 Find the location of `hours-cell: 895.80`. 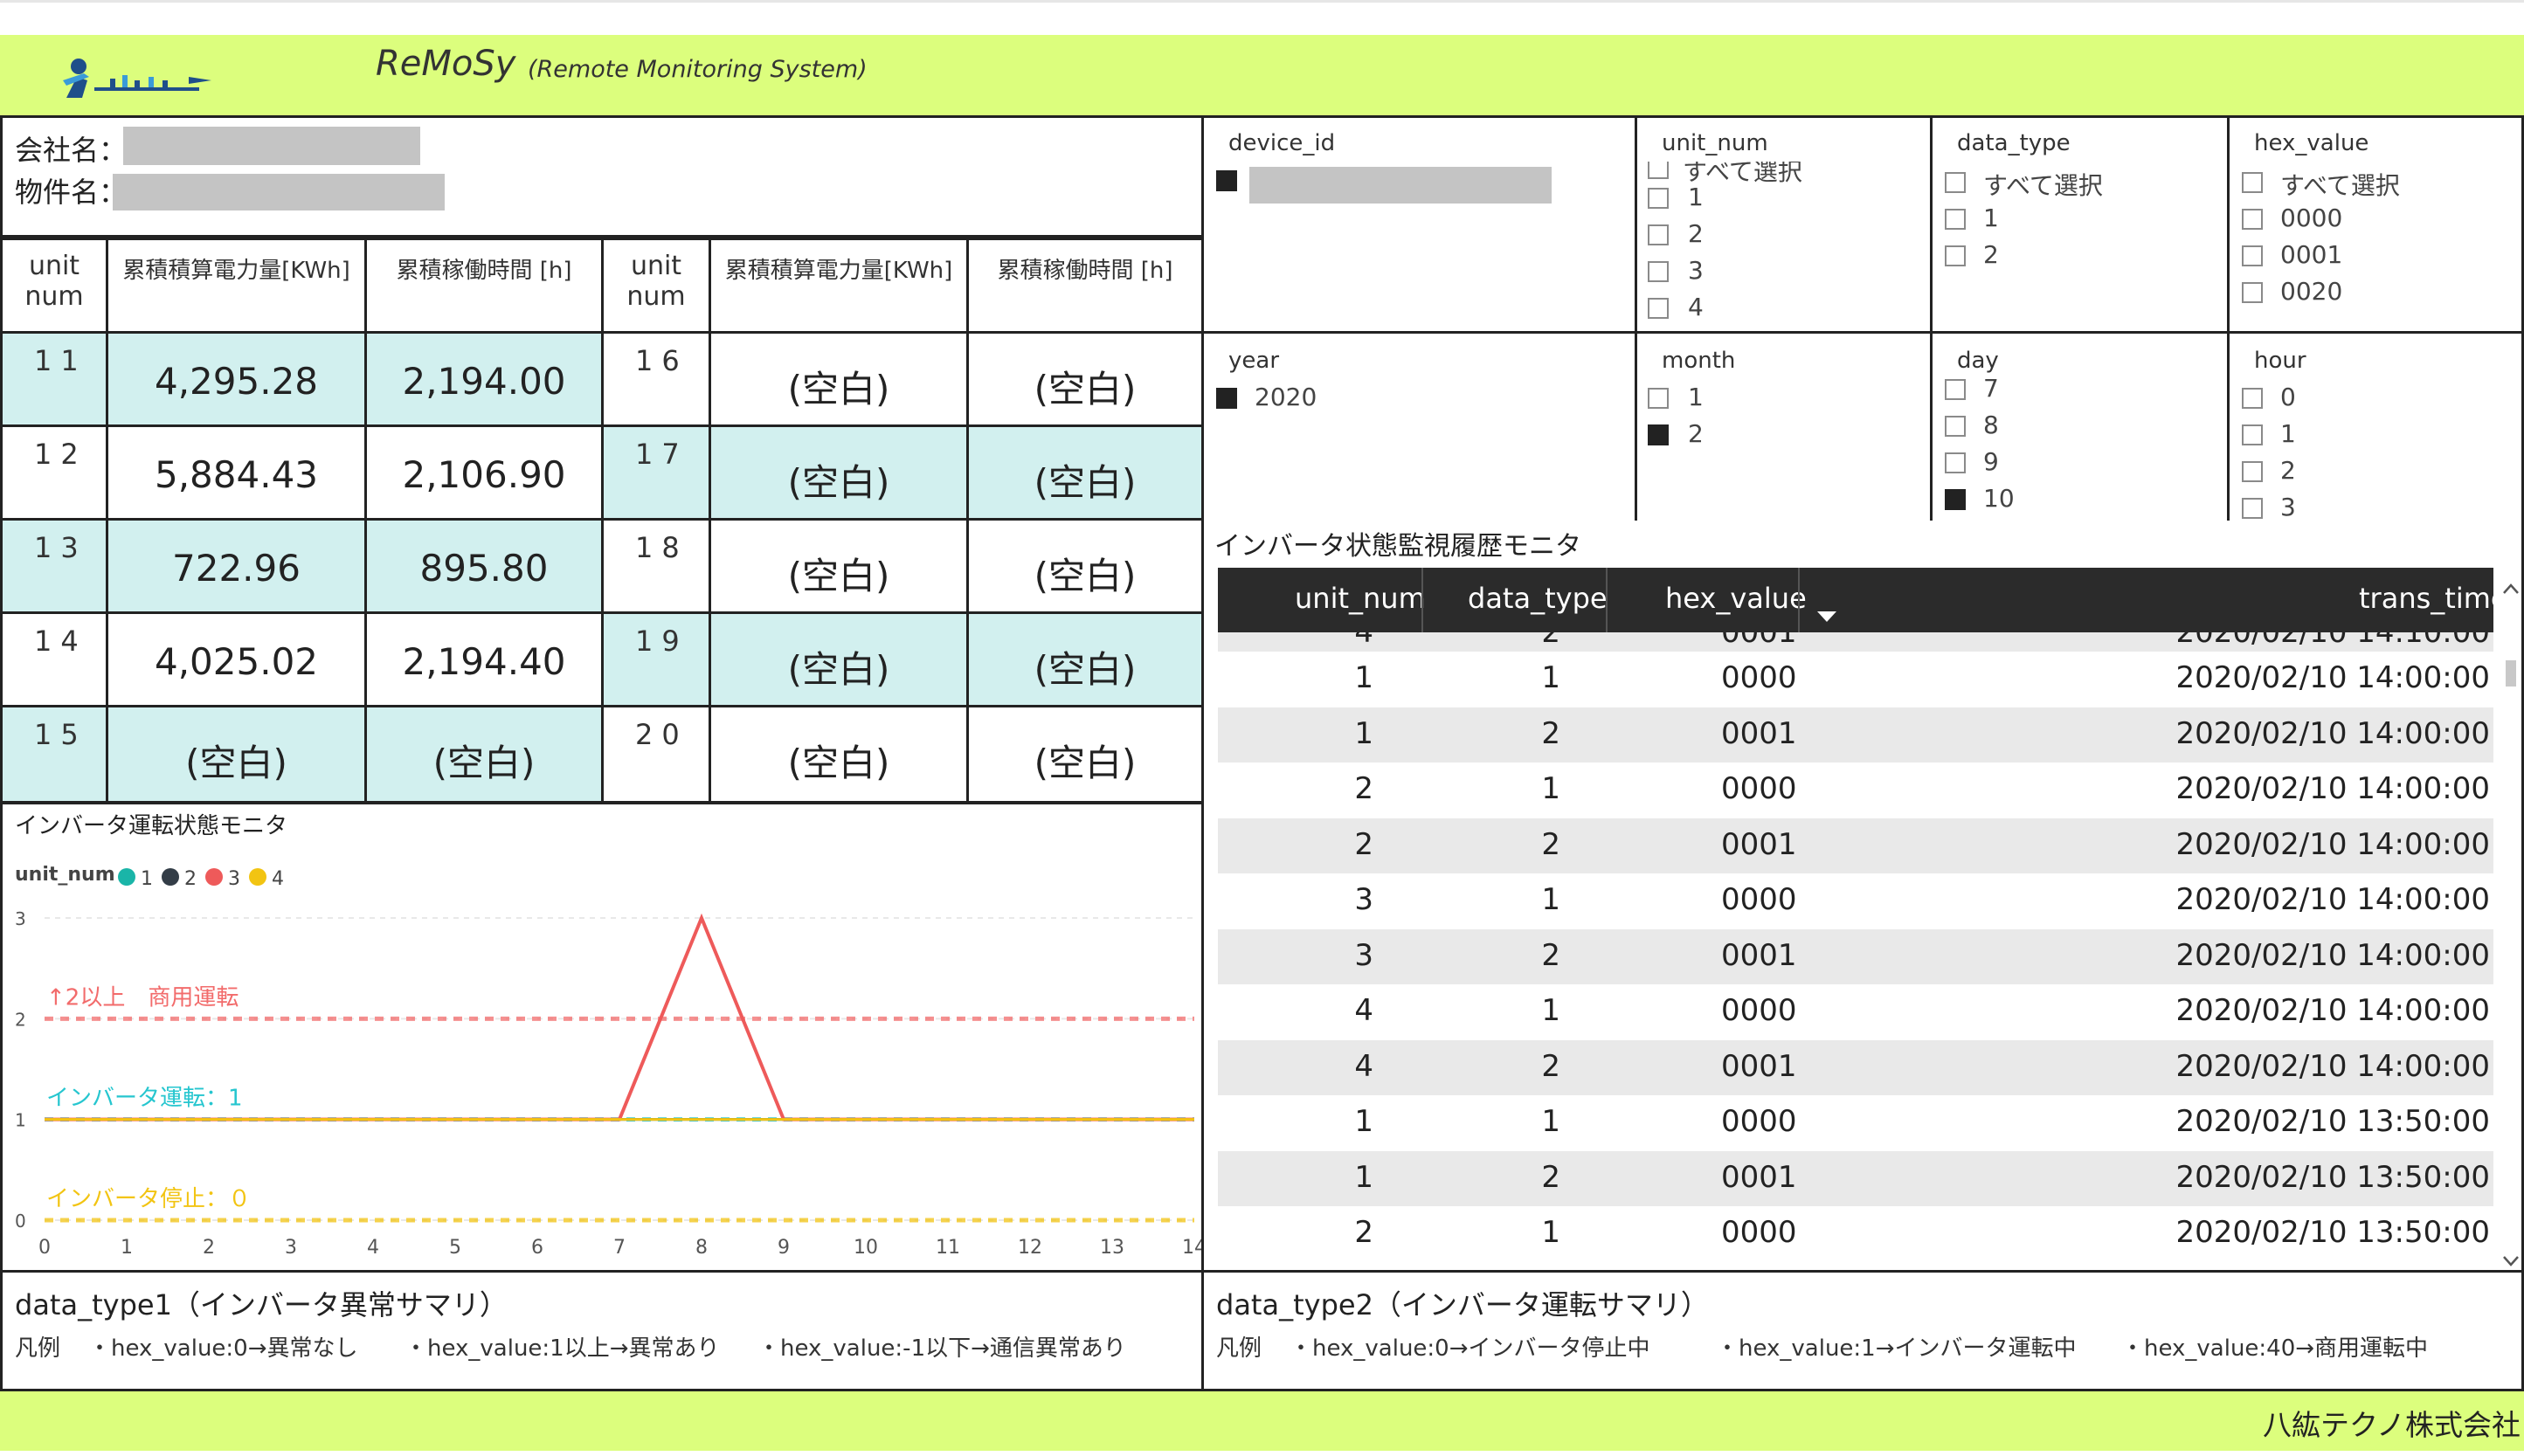

hours-cell: 895.80 is located at coordinates (484, 566).